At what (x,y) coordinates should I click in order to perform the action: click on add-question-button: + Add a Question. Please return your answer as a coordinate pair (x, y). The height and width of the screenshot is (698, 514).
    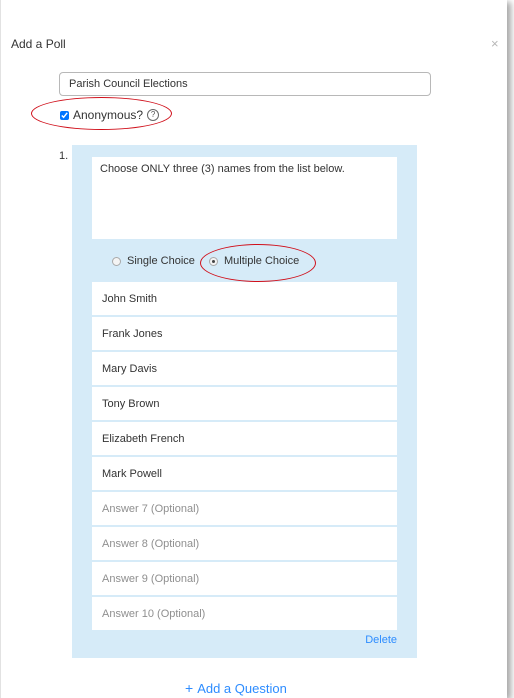
    Looking at the image, I should click on (236, 688).